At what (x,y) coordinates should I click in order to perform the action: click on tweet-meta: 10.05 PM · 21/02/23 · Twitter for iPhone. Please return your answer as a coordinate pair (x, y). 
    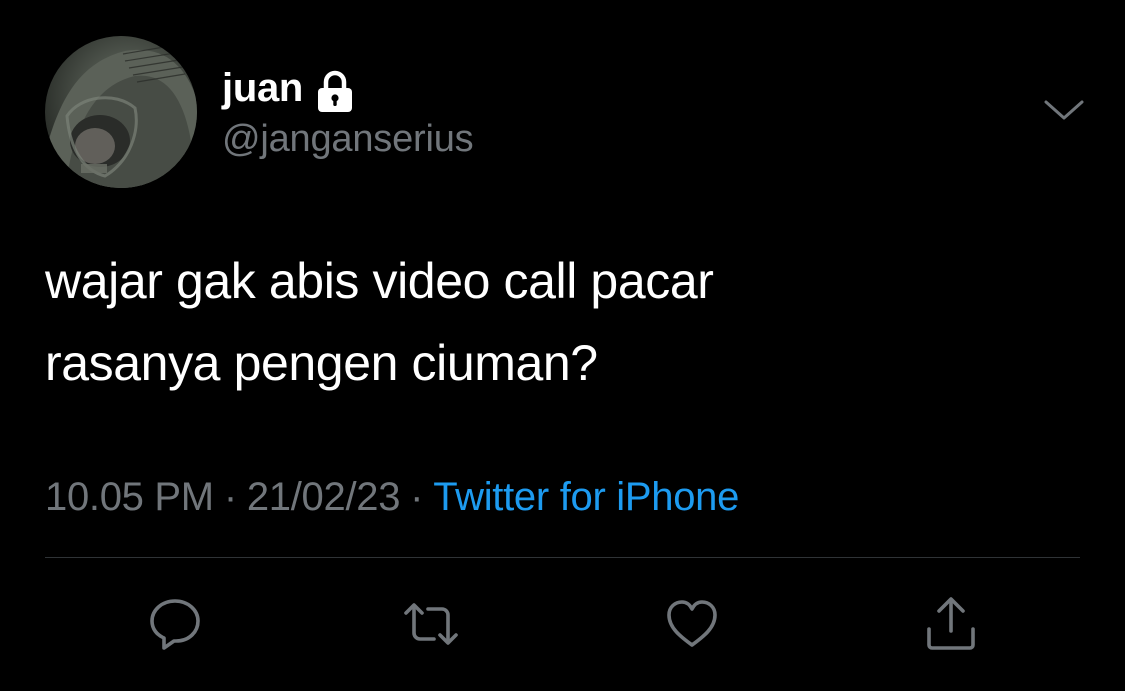
    Looking at the image, I should click on (392, 497).